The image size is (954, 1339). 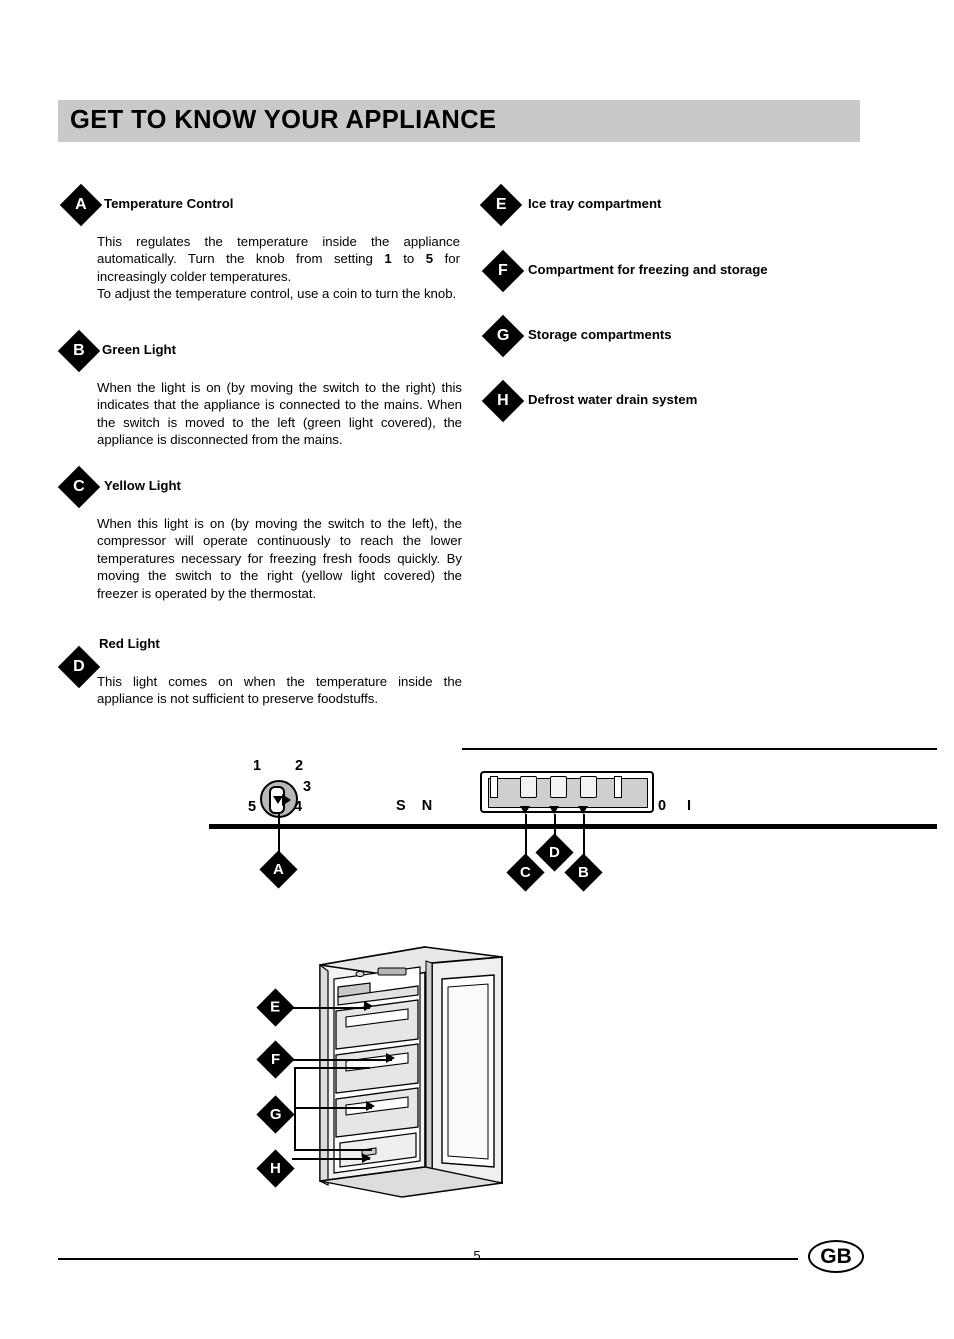 I want to click on entry-h: H Defrost water drain system, so click(x=681, y=413).